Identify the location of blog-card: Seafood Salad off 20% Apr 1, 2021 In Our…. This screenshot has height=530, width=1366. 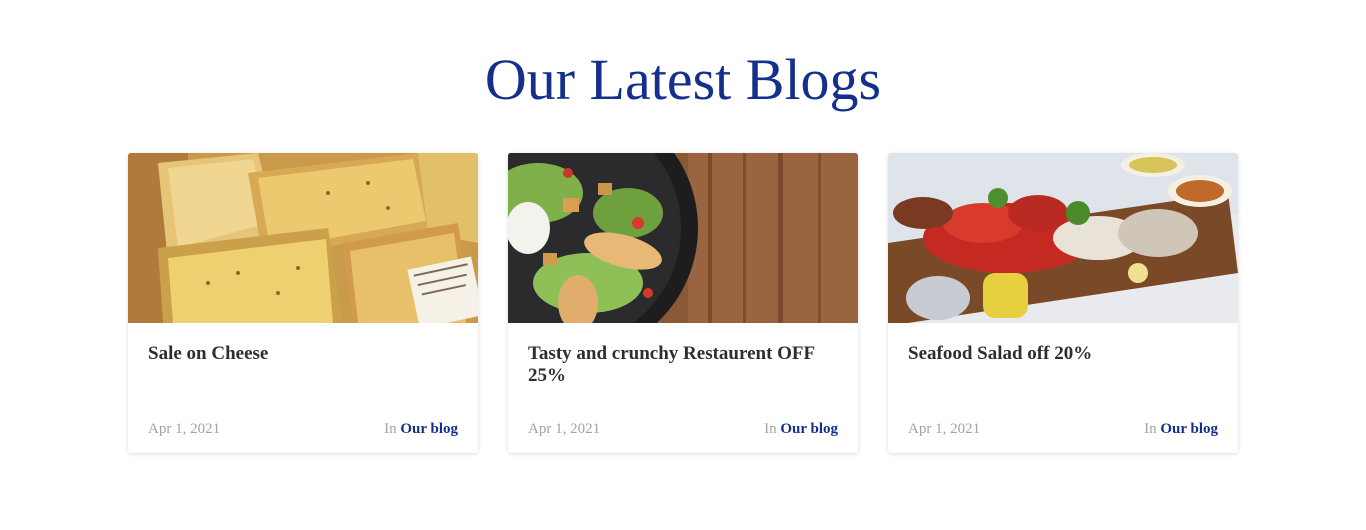
(1063, 303).